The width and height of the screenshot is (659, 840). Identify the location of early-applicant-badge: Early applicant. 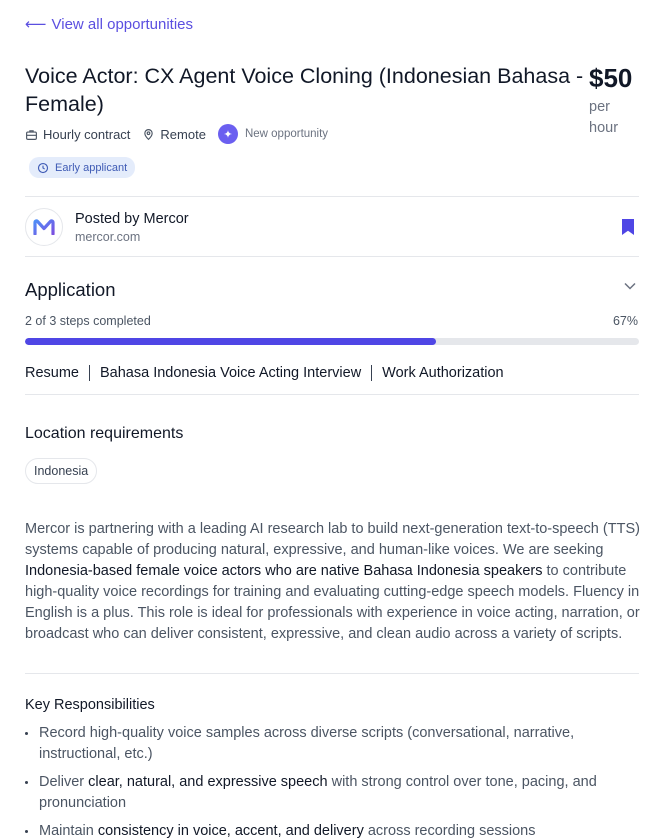
(82, 167).